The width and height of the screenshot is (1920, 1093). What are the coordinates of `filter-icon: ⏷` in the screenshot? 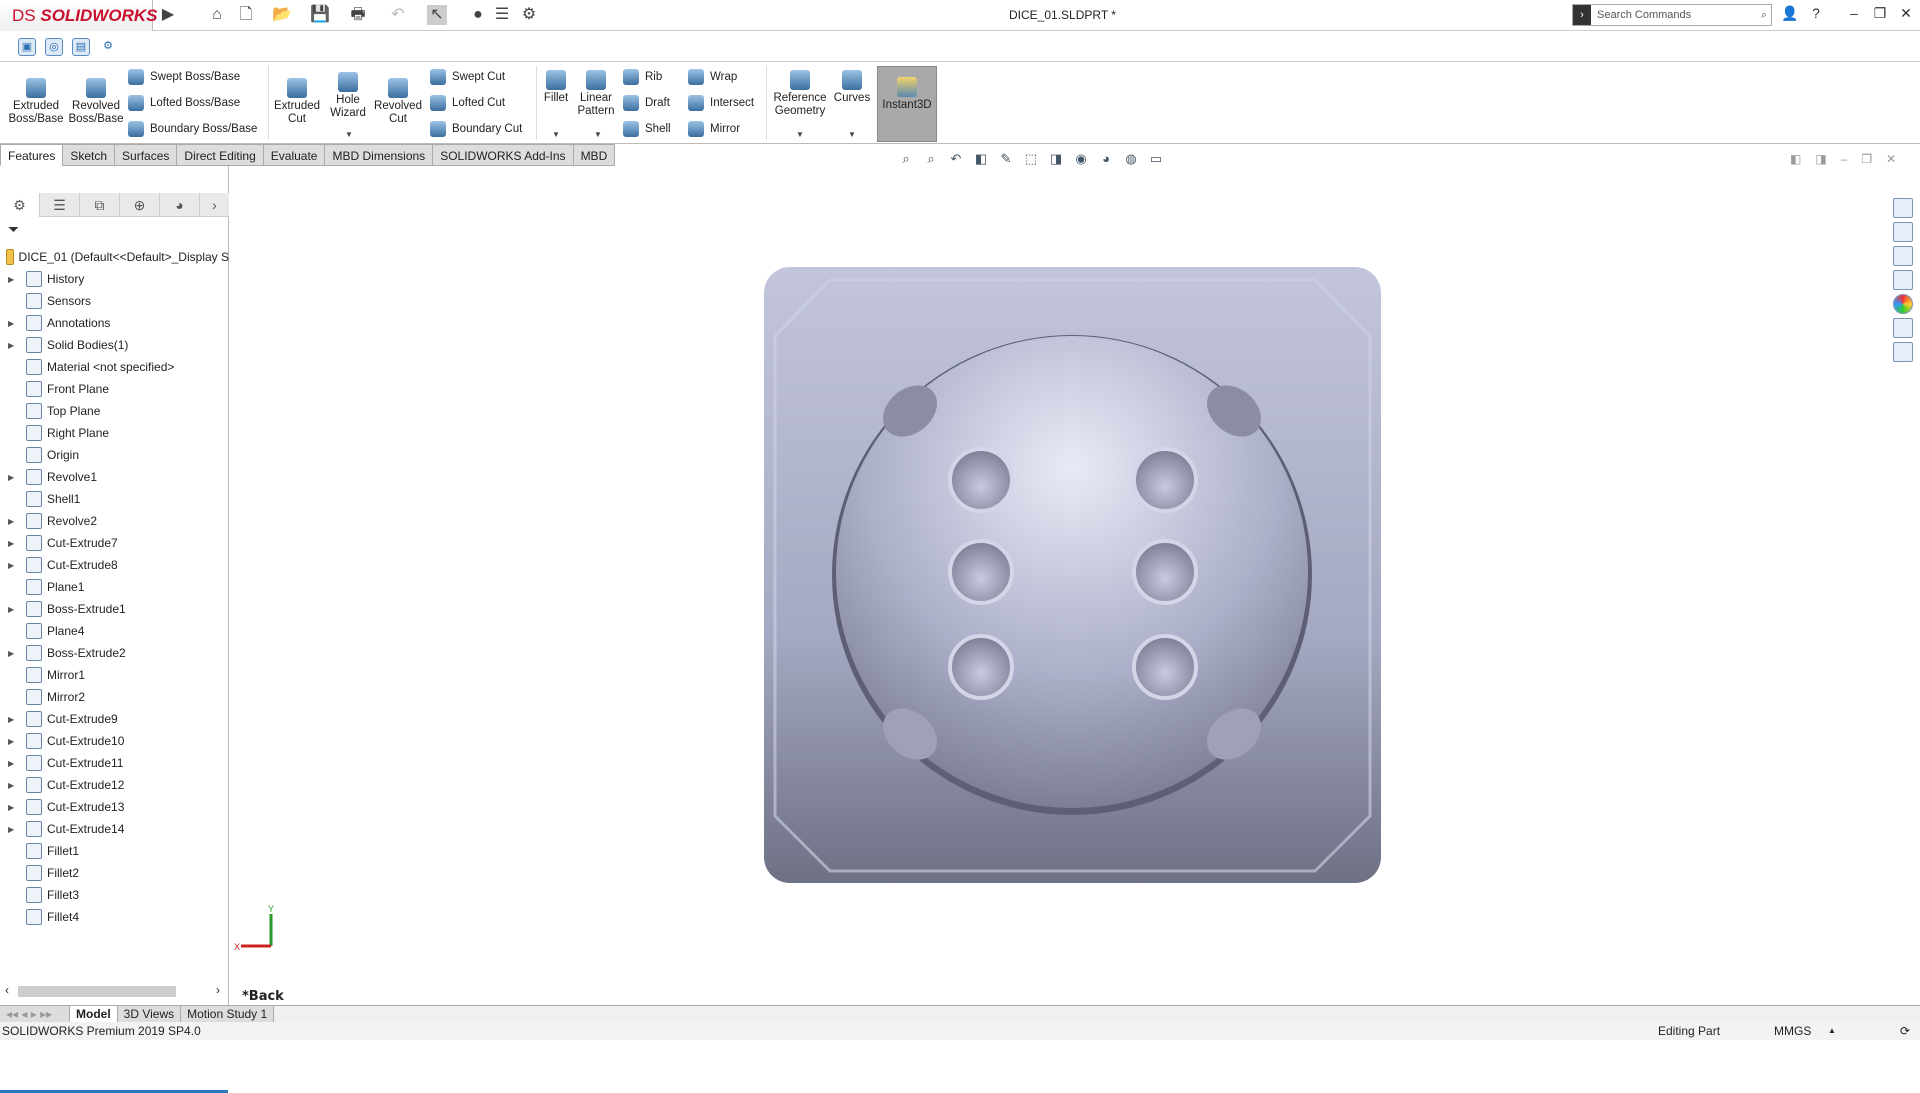 It's located at (13, 229).